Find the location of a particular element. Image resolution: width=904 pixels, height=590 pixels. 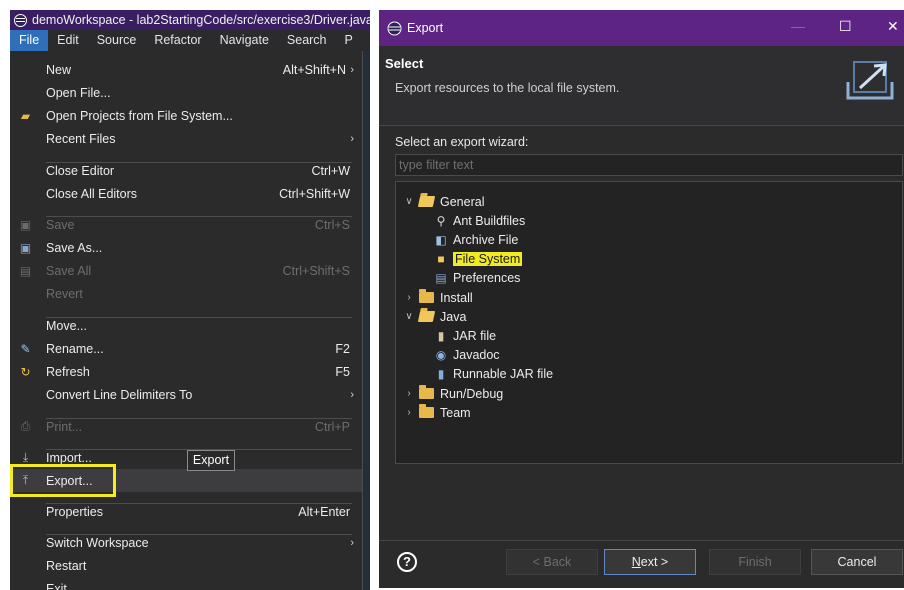

tree-item-install: › Install is located at coordinates (437, 297).